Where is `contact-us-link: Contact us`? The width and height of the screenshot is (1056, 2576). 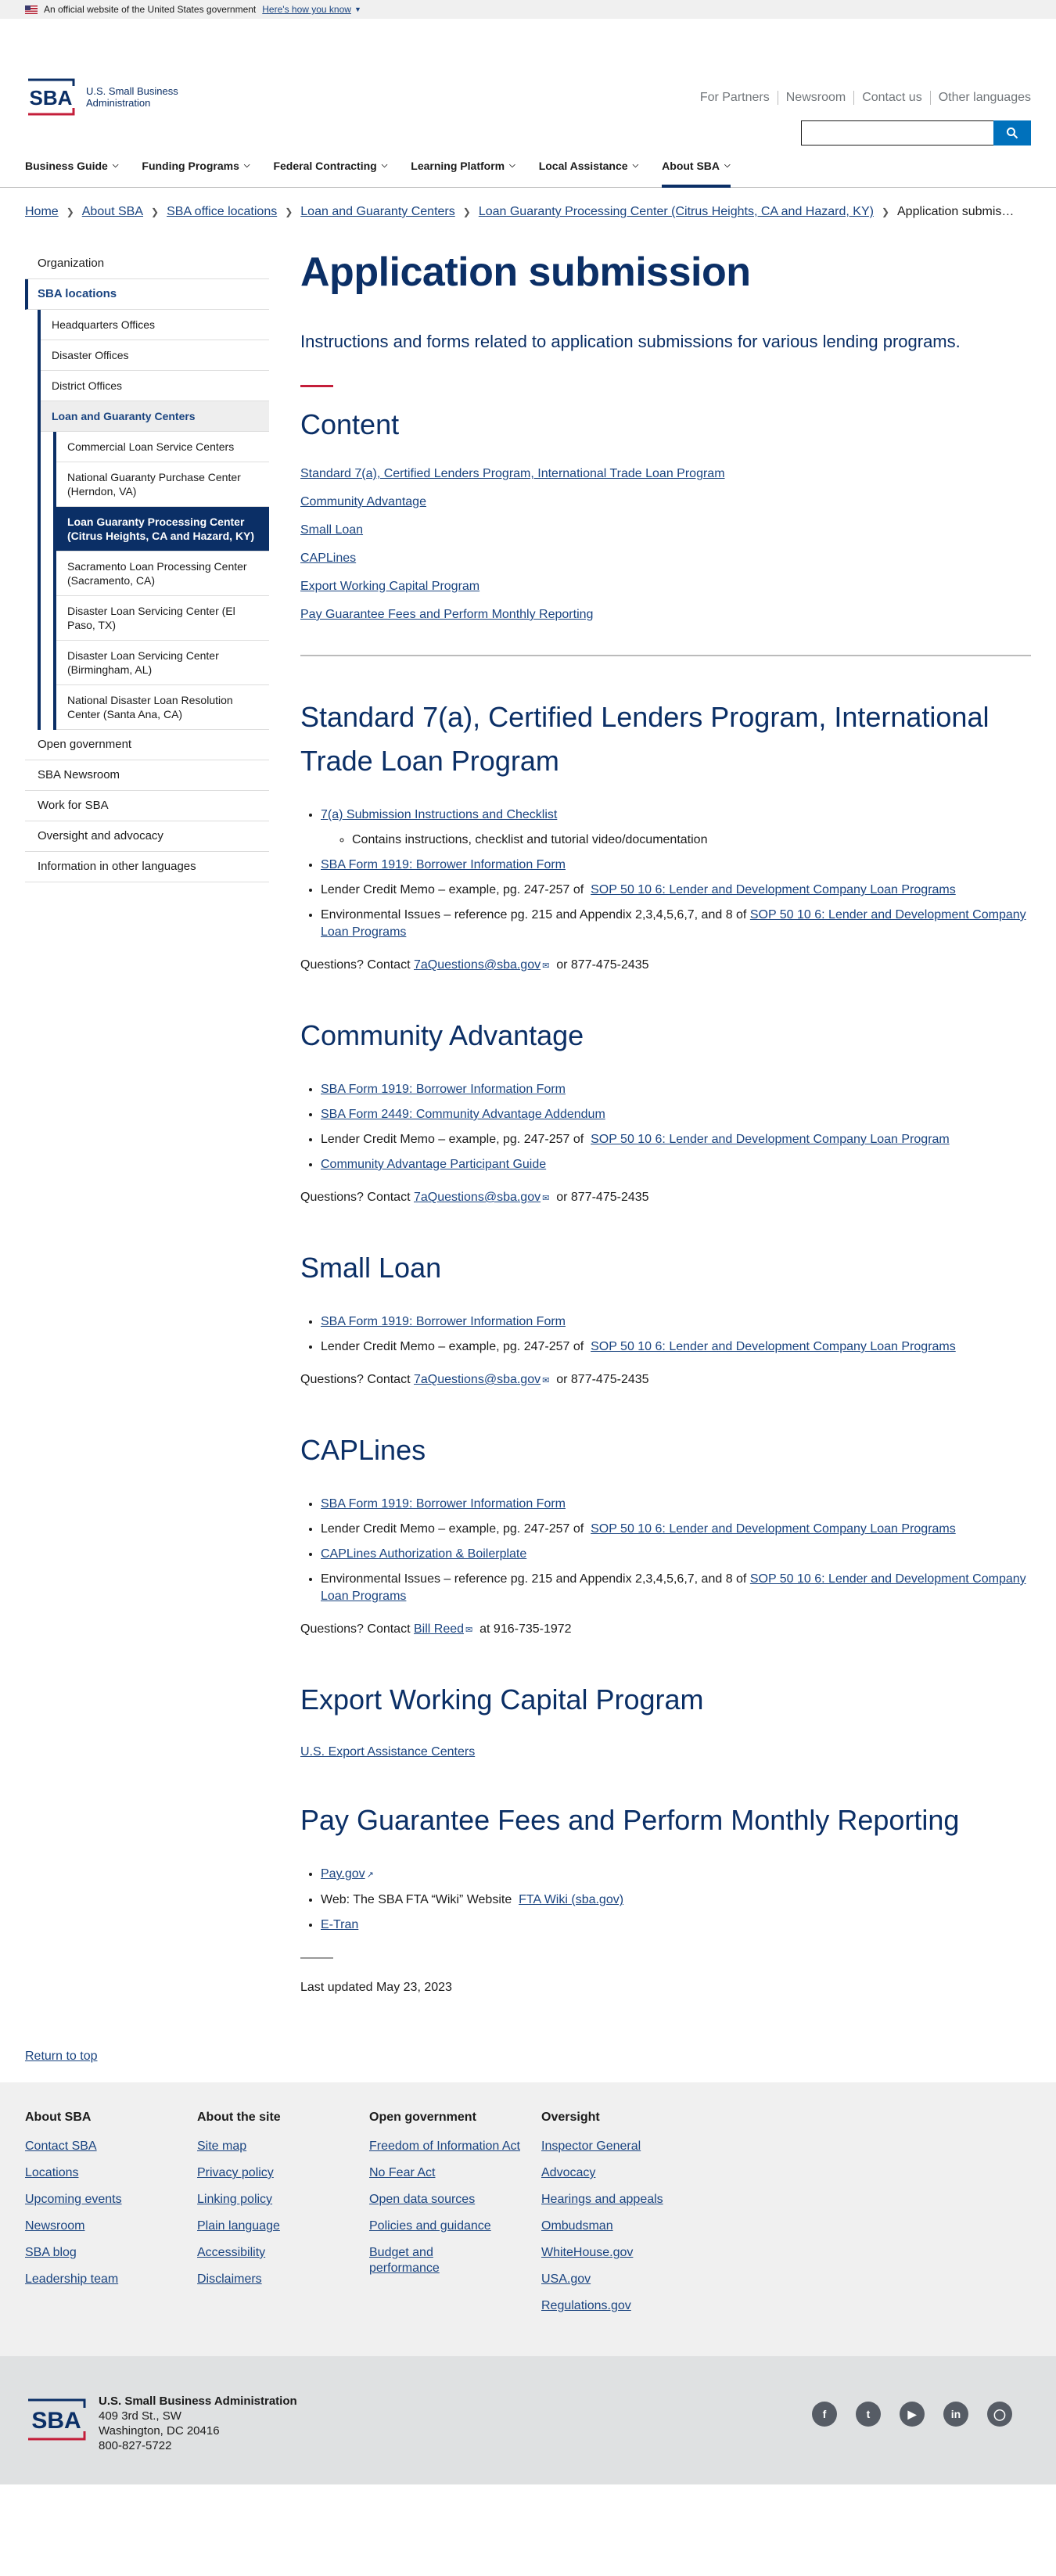 contact-us-link: Contact us is located at coordinates (892, 98).